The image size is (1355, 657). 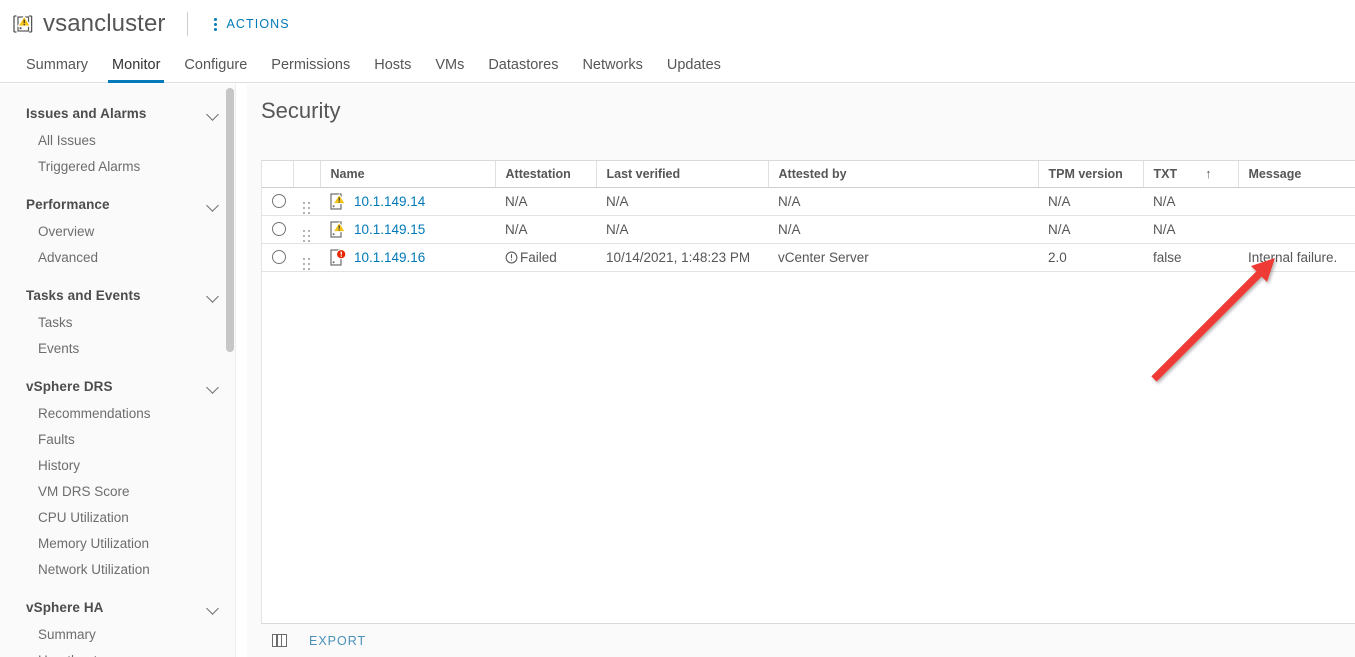 I want to click on sidebar-item-recommendations: Recommendations, so click(x=117, y=414).